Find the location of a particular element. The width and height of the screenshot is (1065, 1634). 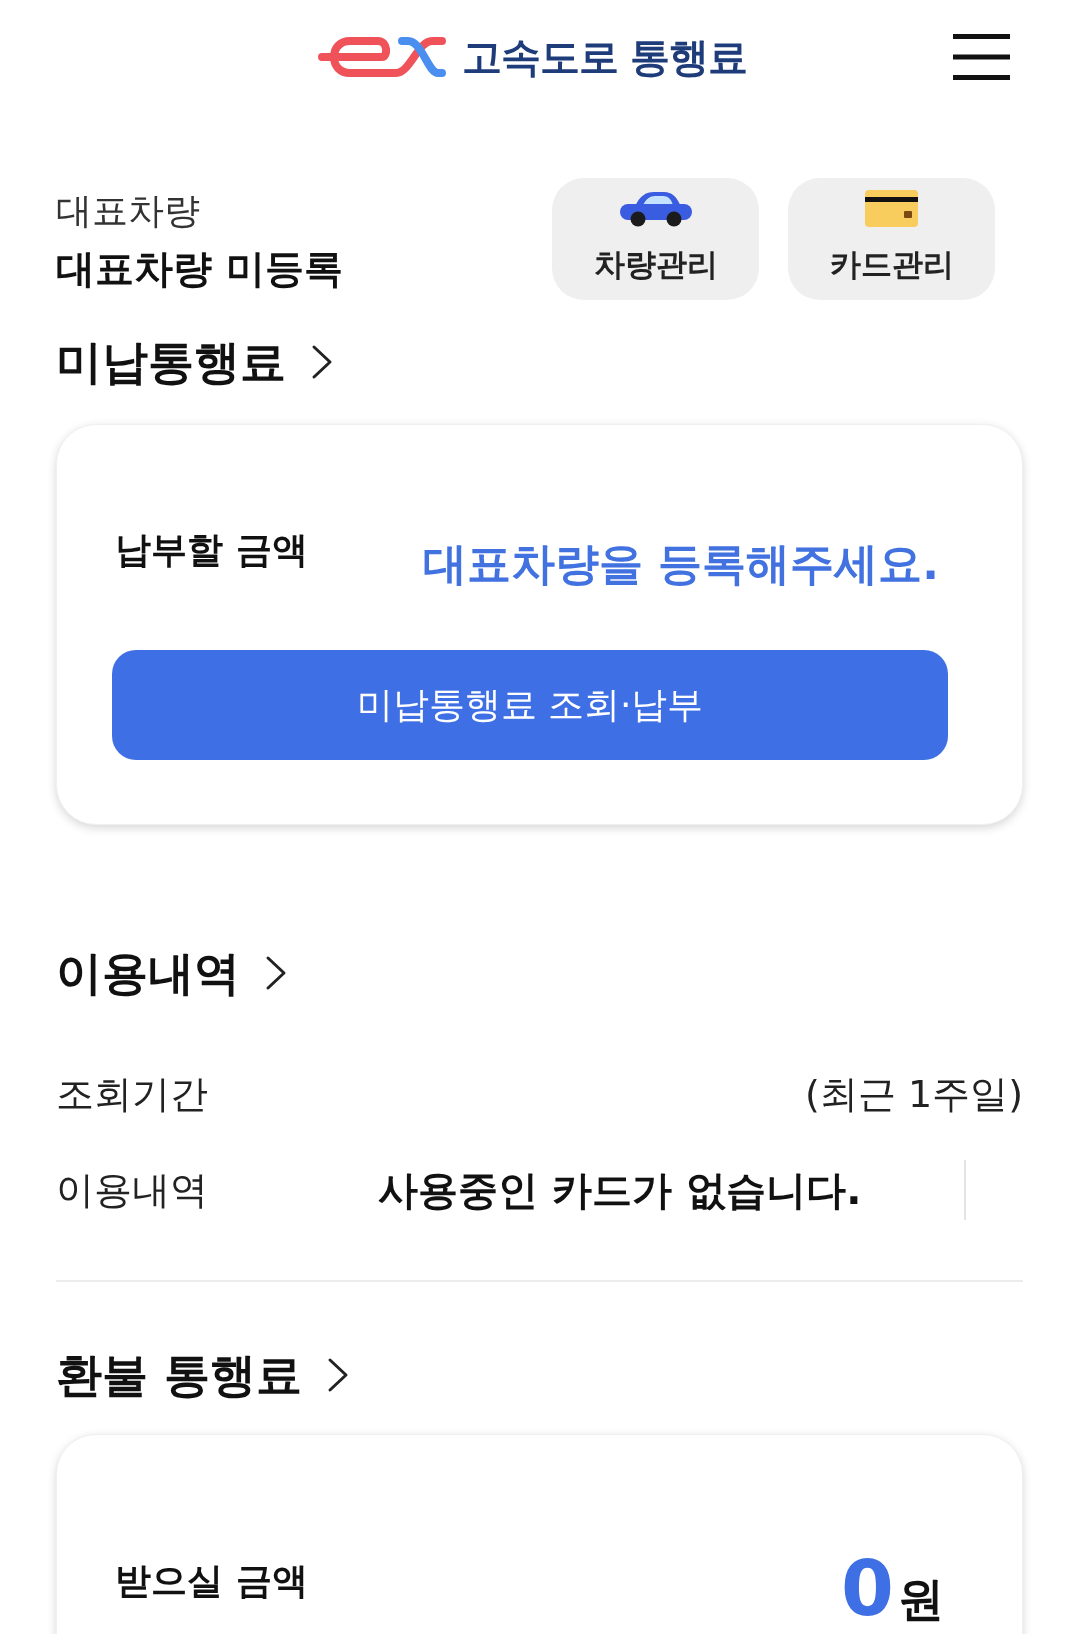

empty-notice: 사용중인 카드가 없습니다. is located at coordinates (620, 1190).